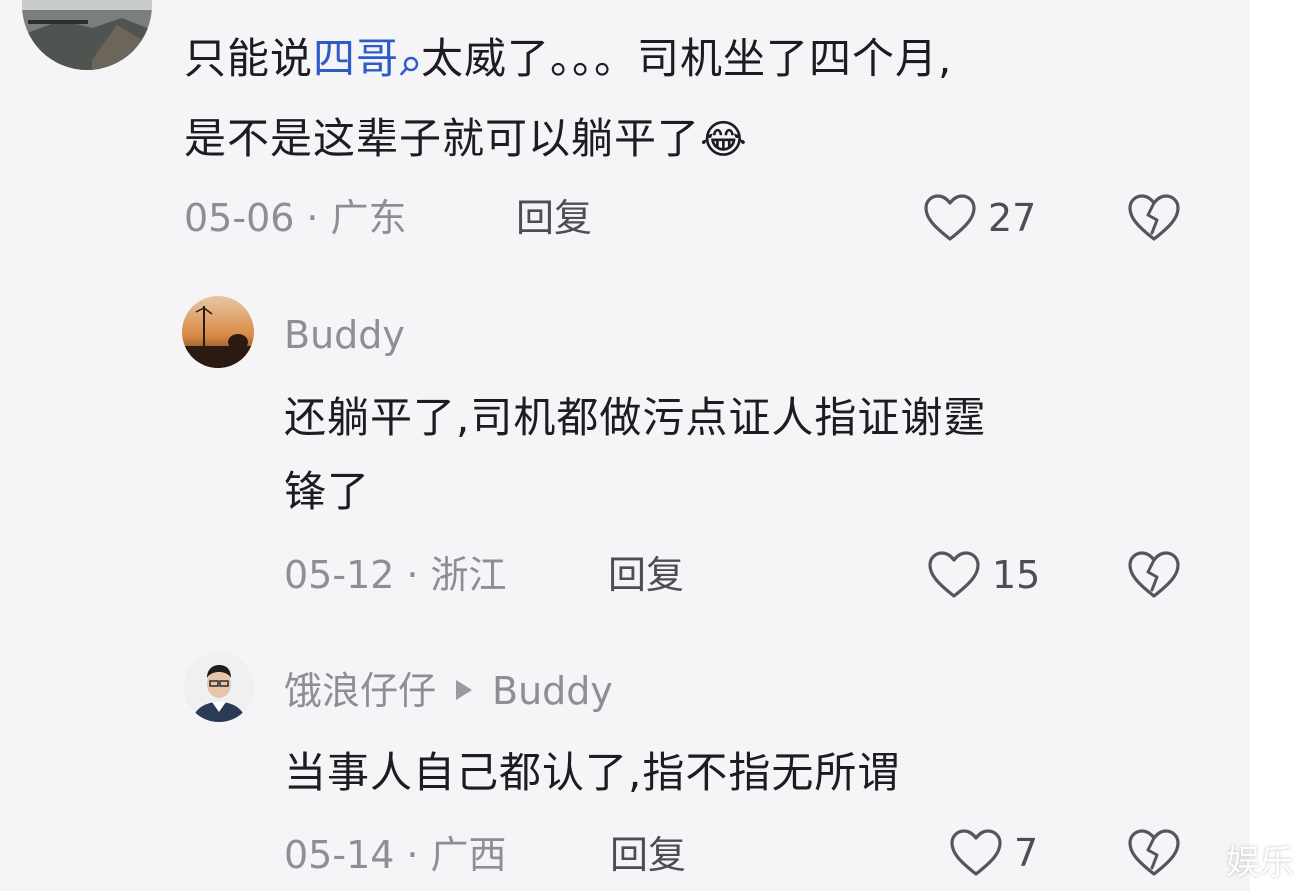 This screenshot has height=891, width=1300. I want to click on comment-region: 浙江, so click(468, 575).